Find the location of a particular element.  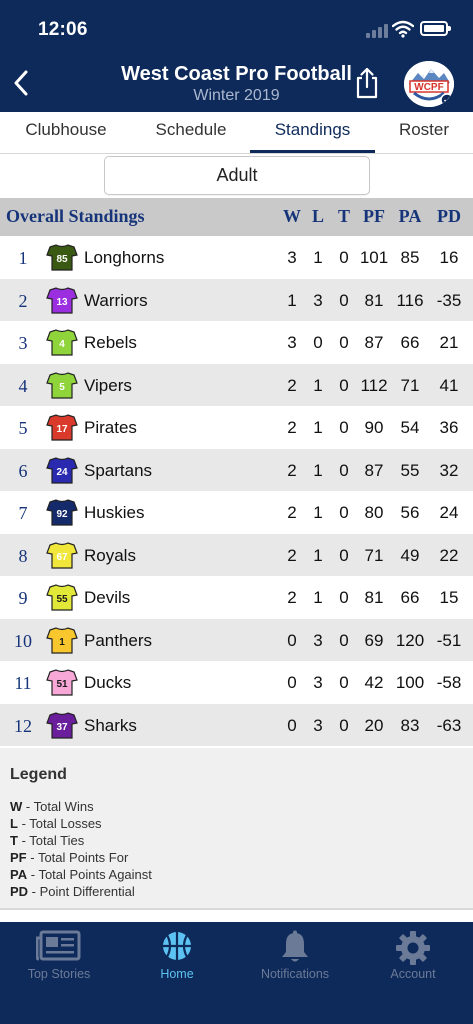

point-diff-value: -63 is located at coordinates (449, 725).